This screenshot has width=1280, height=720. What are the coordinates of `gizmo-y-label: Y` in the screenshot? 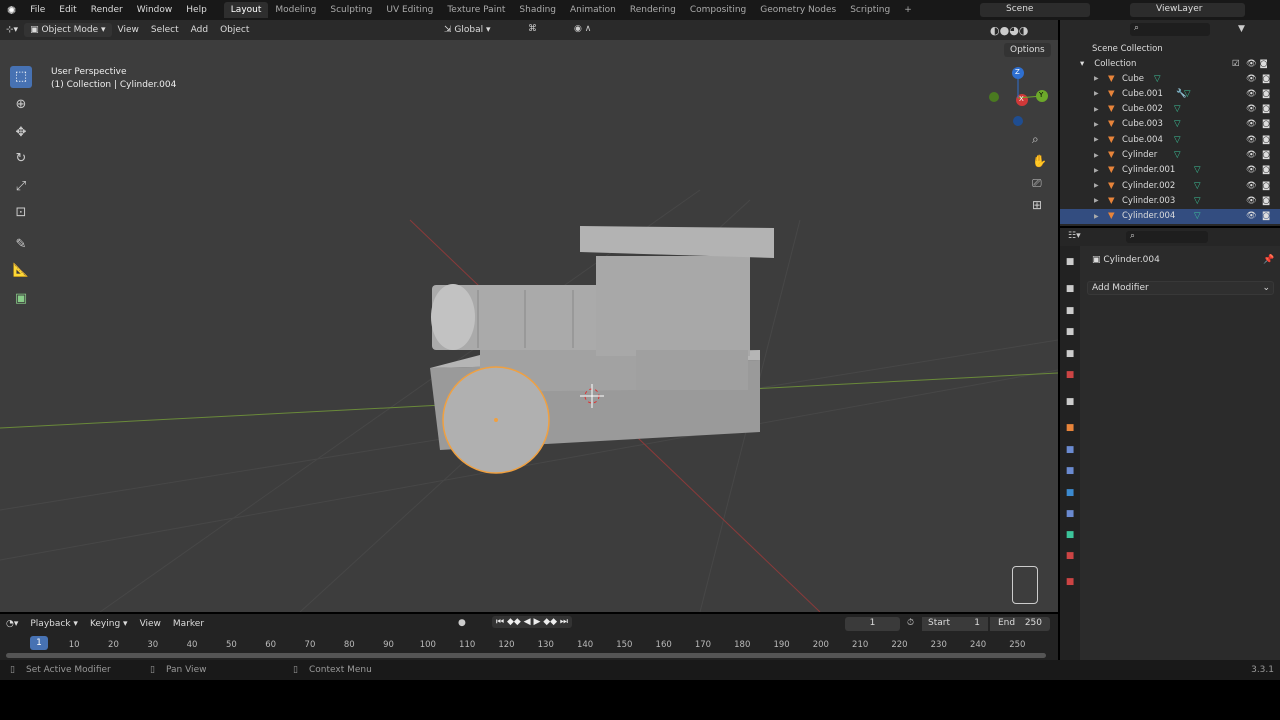 It's located at (1041, 95).